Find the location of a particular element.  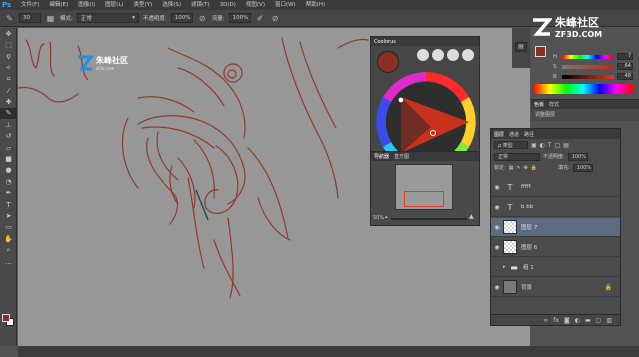

mask-icon: ◙ is located at coordinates (567, 320).